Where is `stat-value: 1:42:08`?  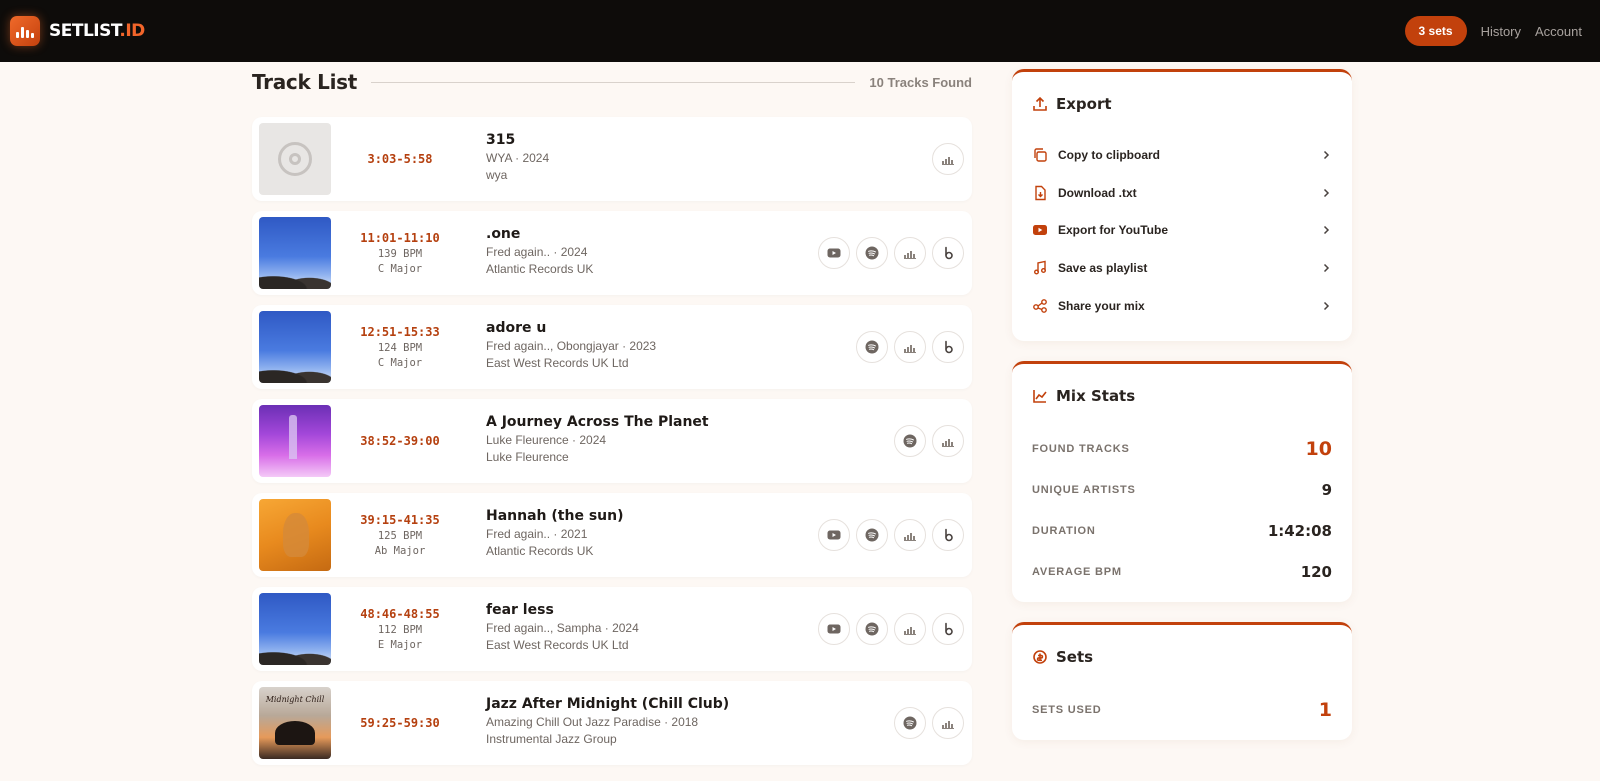
stat-value: 1:42:08 is located at coordinates (1299, 530).